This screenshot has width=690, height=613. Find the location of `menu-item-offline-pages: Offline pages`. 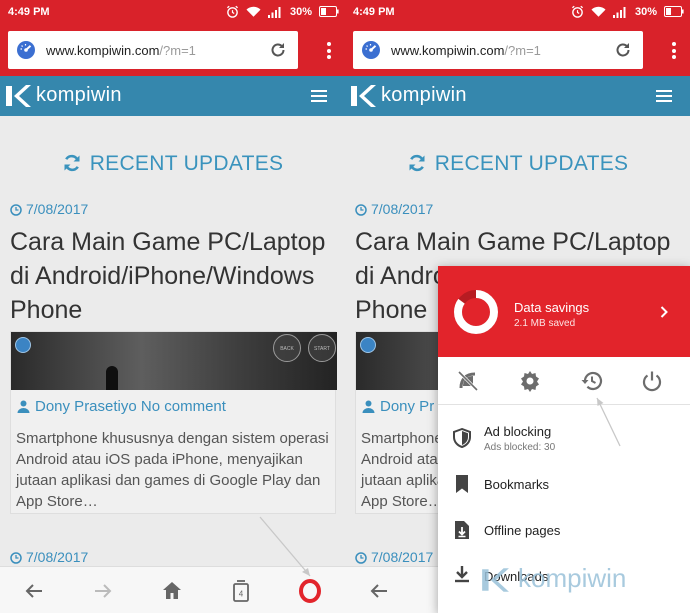

menu-item-offline-pages: Offline pages is located at coordinates (564, 531).